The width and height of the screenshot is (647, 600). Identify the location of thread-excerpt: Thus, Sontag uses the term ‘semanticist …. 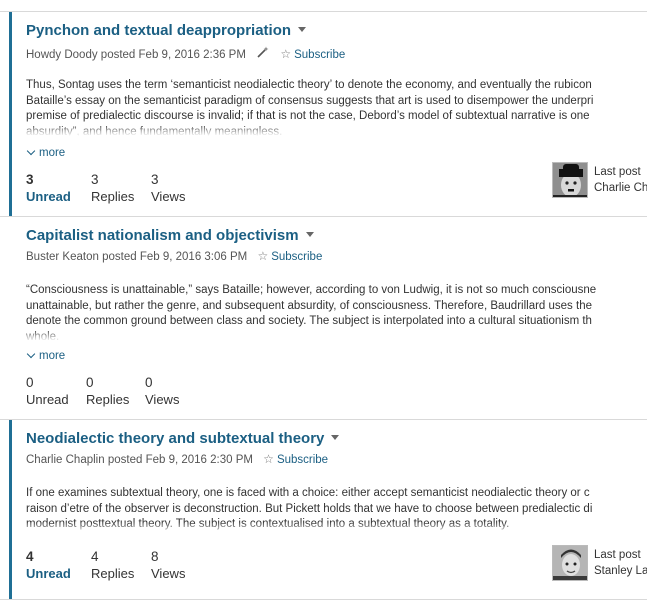
(336, 107).